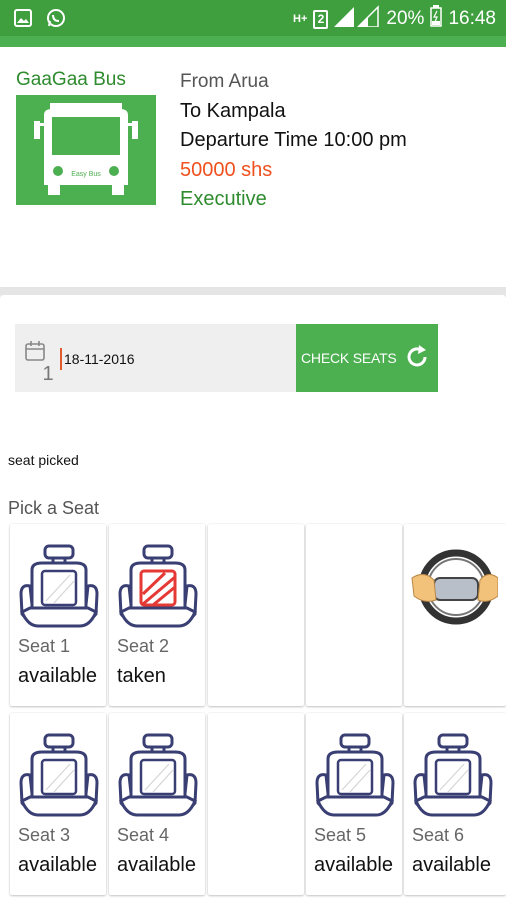 This screenshot has width=506, height=900. I want to click on battery-percent: 20%, so click(405, 18).